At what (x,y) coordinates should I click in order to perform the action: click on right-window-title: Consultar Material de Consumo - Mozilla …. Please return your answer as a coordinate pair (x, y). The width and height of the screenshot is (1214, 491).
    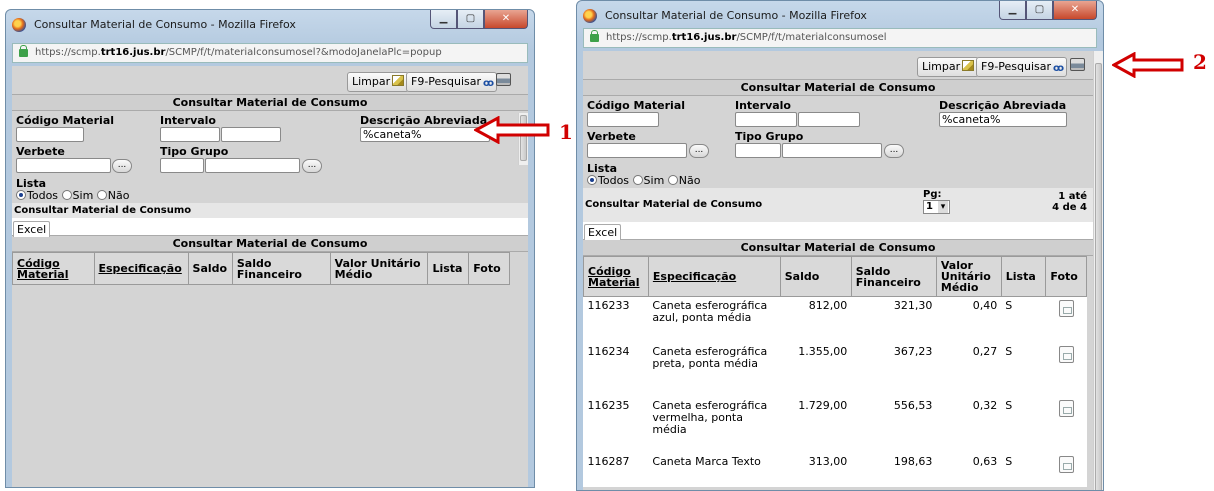
    Looking at the image, I should click on (736, 15).